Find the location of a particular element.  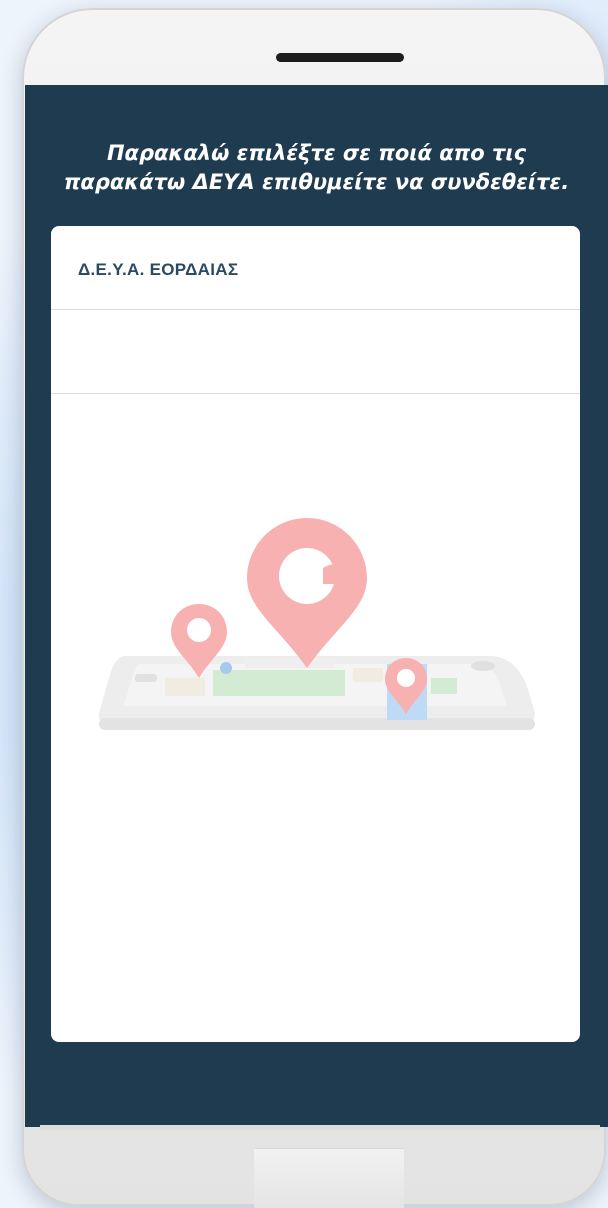

map-location-pins-illustration is located at coordinates (316, 624).